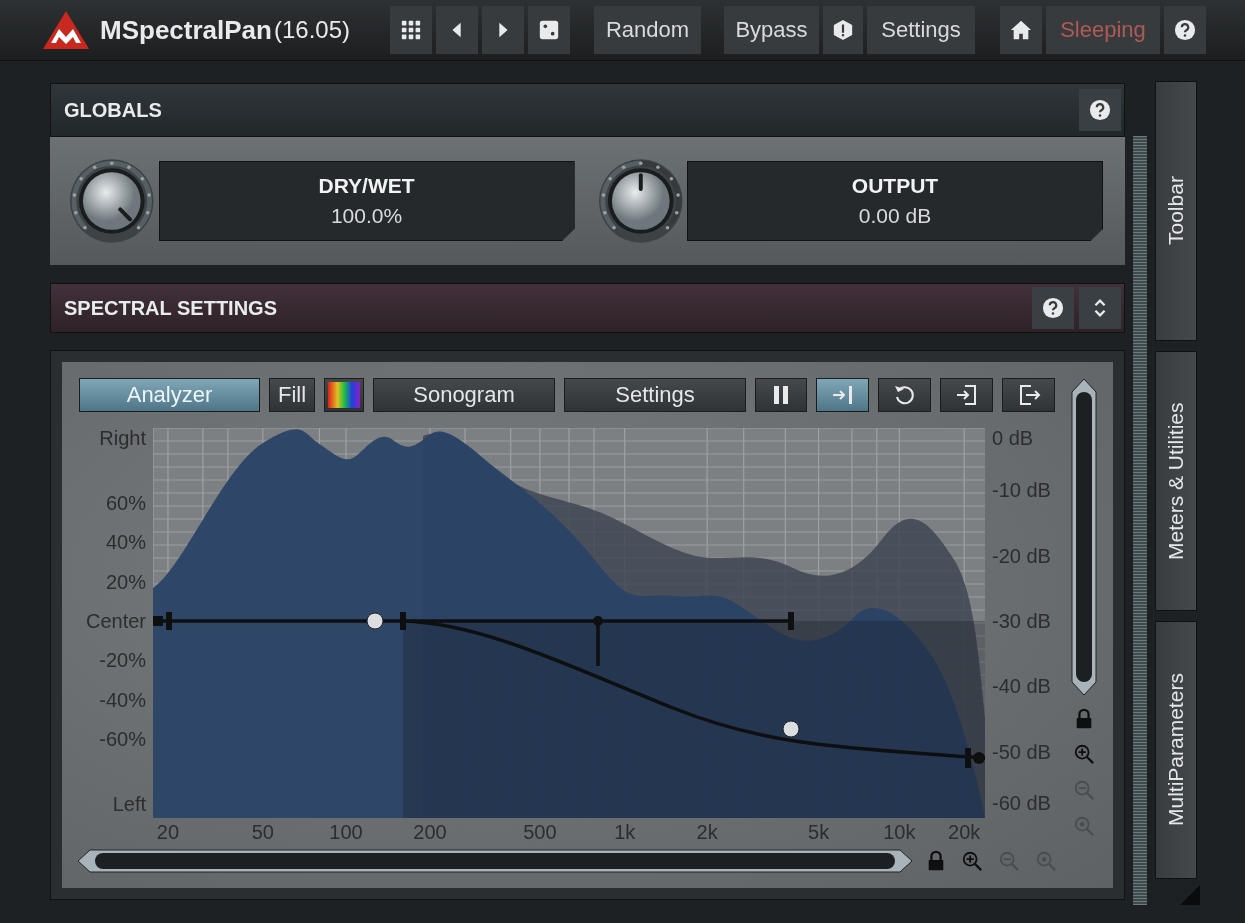 This screenshot has height=923, width=1245. Describe the element at coordinates (1021, 803) in the screenshot. I see `level-axis-label: -60 dB` at that location.